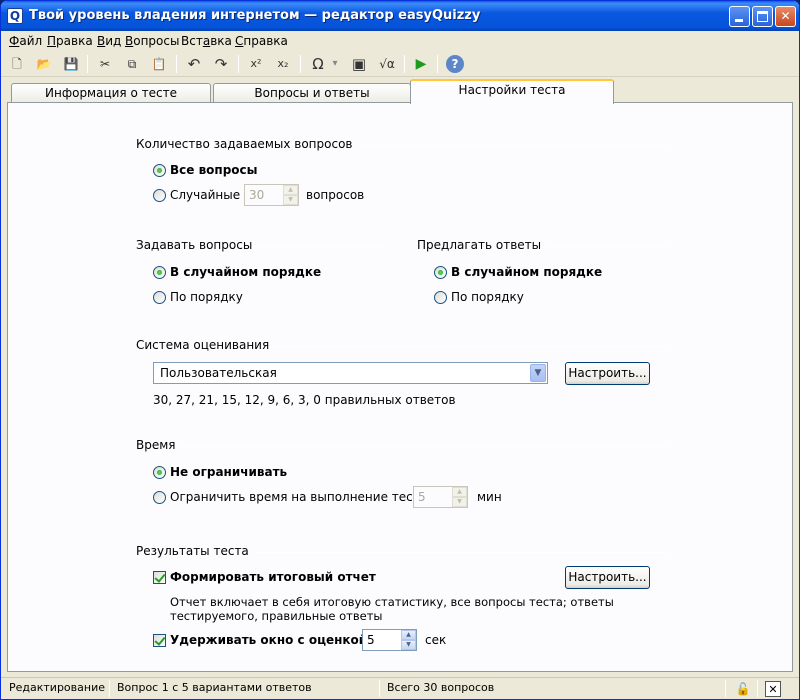 Image resolution: width=800 pixels, height=700 pixels. What do you see at coordinates (402, 446) in the screenshot?
I see `group-separator` at bounding box center [402, 446].